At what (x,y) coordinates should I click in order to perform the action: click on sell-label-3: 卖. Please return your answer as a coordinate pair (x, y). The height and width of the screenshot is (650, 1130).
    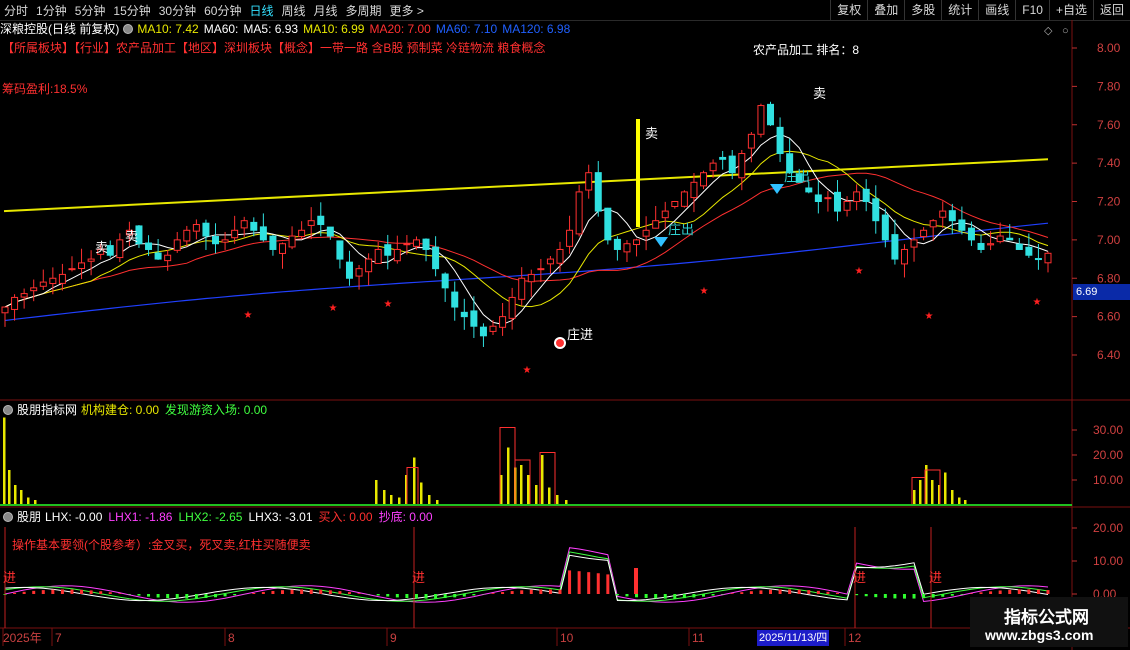
    Looking at the image, I should click on (651, 133).